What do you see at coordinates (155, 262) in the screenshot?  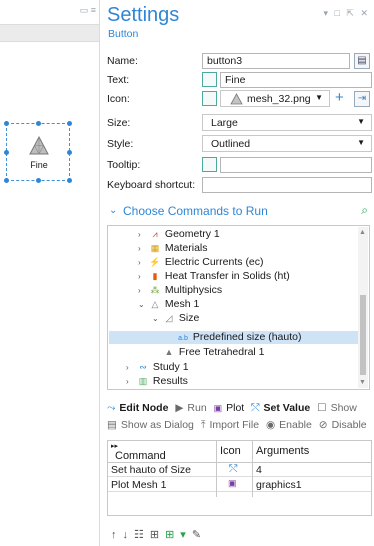 I see `electric-currents-icon: ⚡` at bounding box center [155, 262].